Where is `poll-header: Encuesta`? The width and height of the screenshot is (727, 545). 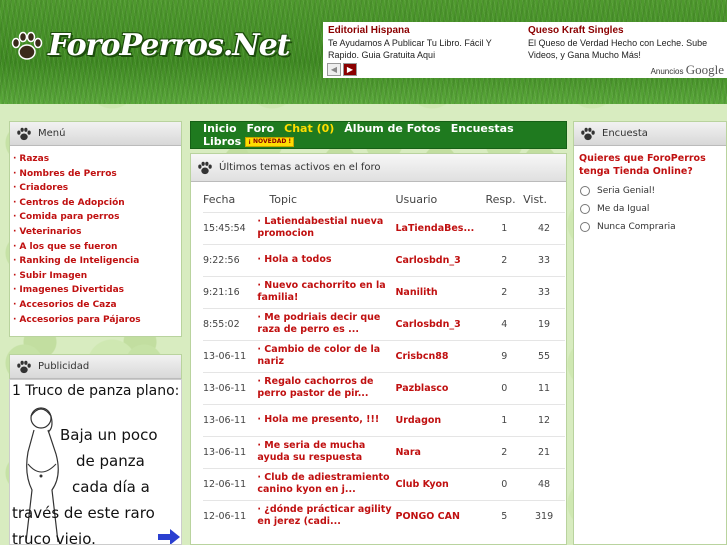
poll-header: Encuesta is located at coordinates (650, 134).